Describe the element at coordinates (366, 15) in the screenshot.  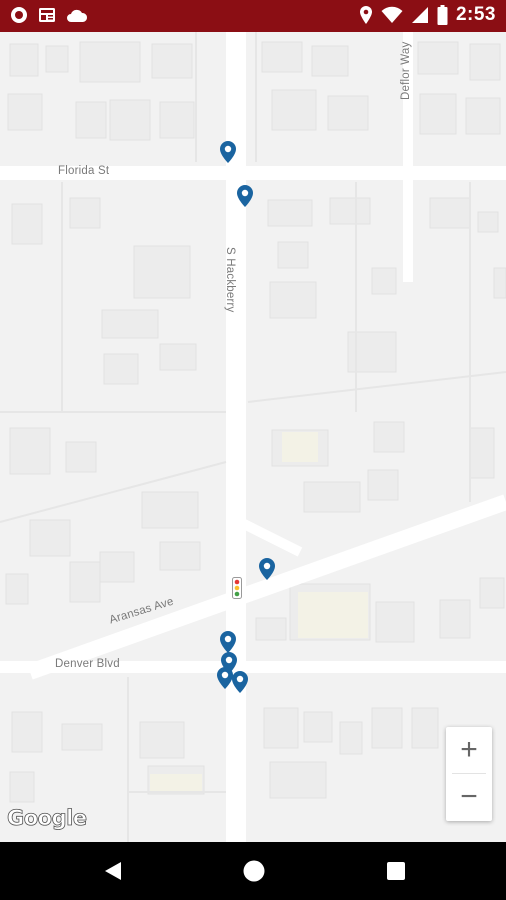
I see `location-icon` at that location.